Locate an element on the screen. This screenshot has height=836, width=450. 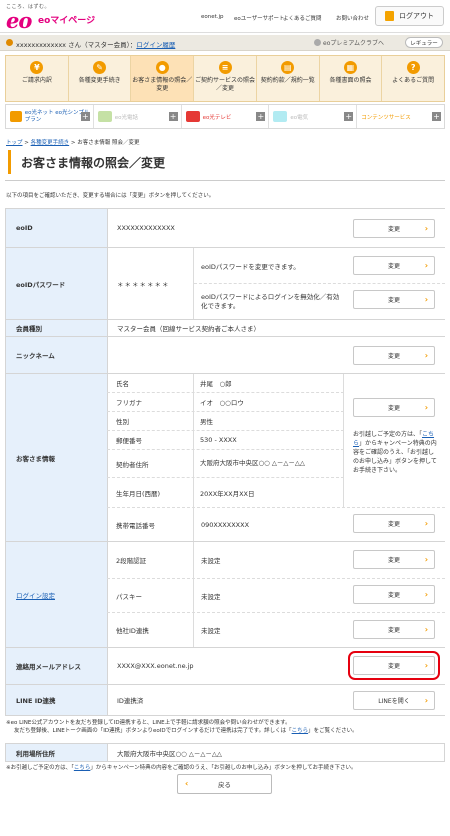
password-login-desc: eoIDパスワードによるログインを無効化／有効化できます。 is located at coordinates (270, 301).